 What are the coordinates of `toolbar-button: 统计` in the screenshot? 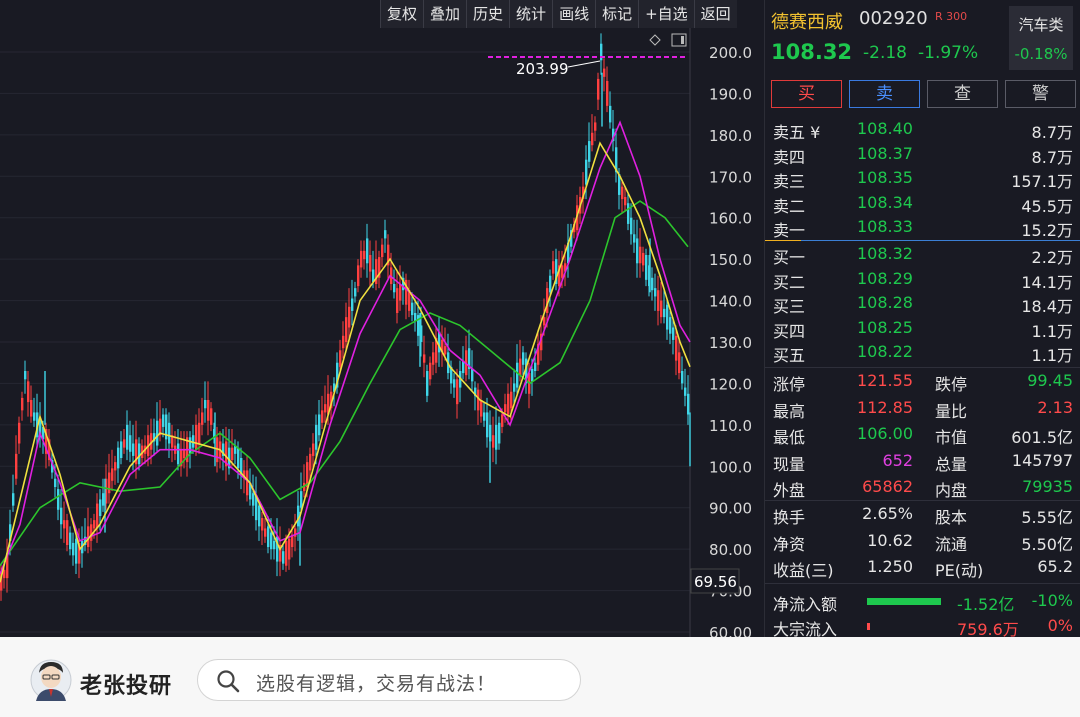 It's located at (531, 14).